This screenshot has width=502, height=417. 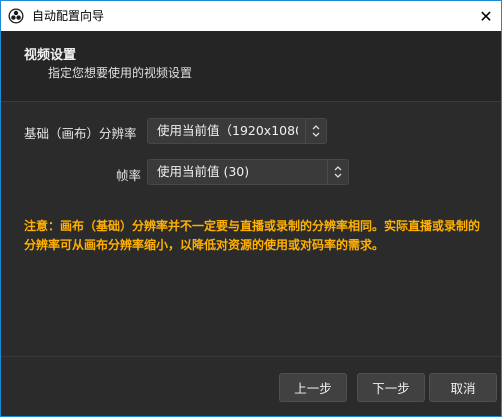 I want to click on back-button: 上一步, so click(x=313, y=387).